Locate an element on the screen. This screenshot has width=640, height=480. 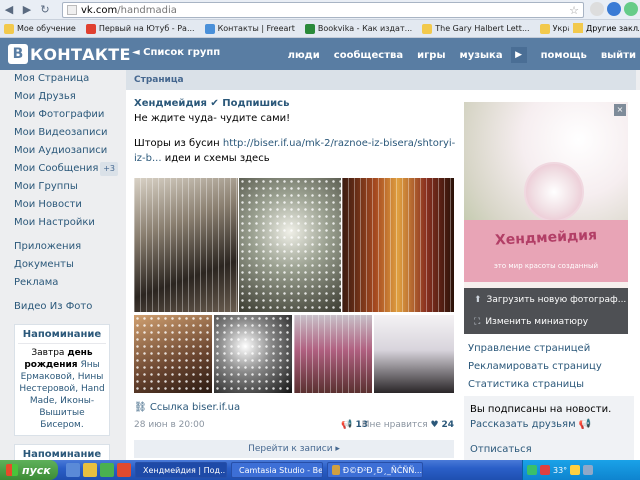
quick-launch is located at coordinates (98, 470).